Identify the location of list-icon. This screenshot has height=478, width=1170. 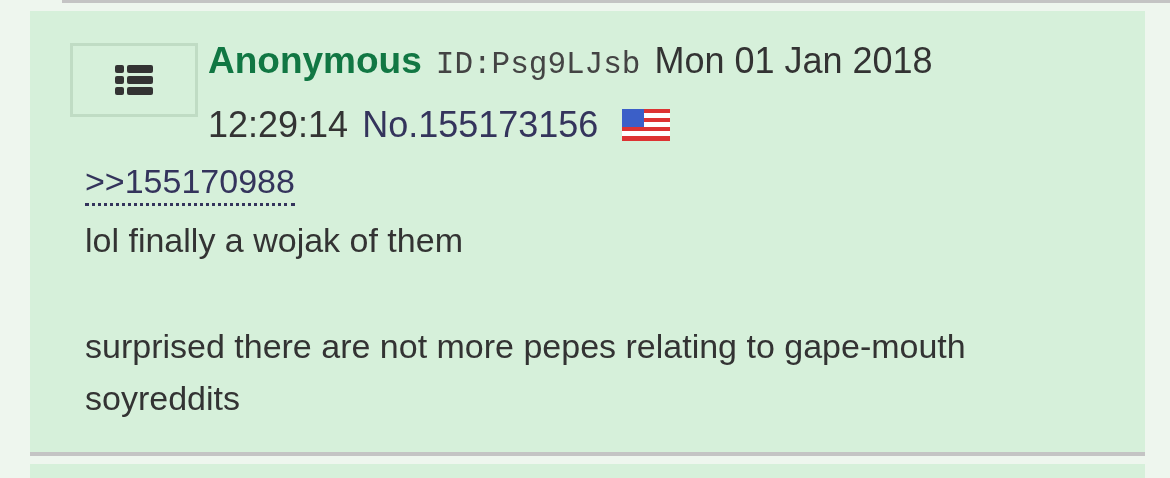
(134, 80).